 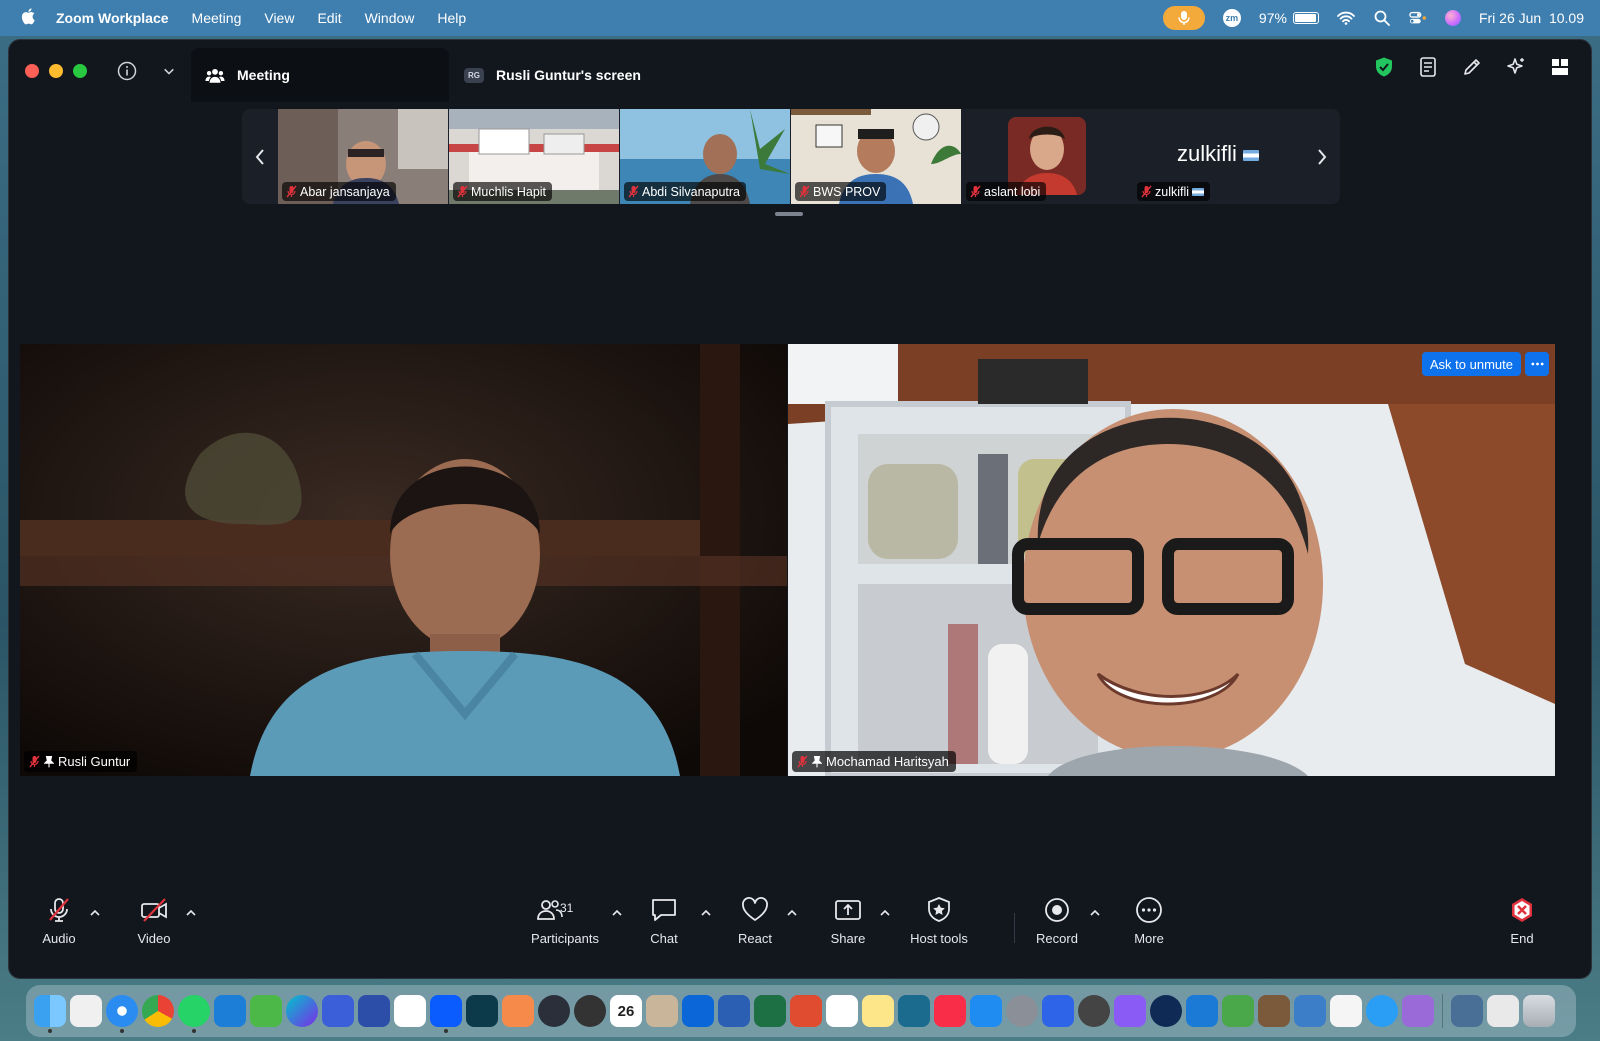 What do you see at coordinates (112, 18) in the screenshot?
I see `menu-app-name: Zoom Workplace` at bounding box center [112, 18].